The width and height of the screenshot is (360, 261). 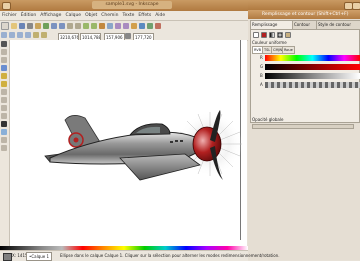 I want to click on menu-edition: Édition, so click(x=29, y=15).